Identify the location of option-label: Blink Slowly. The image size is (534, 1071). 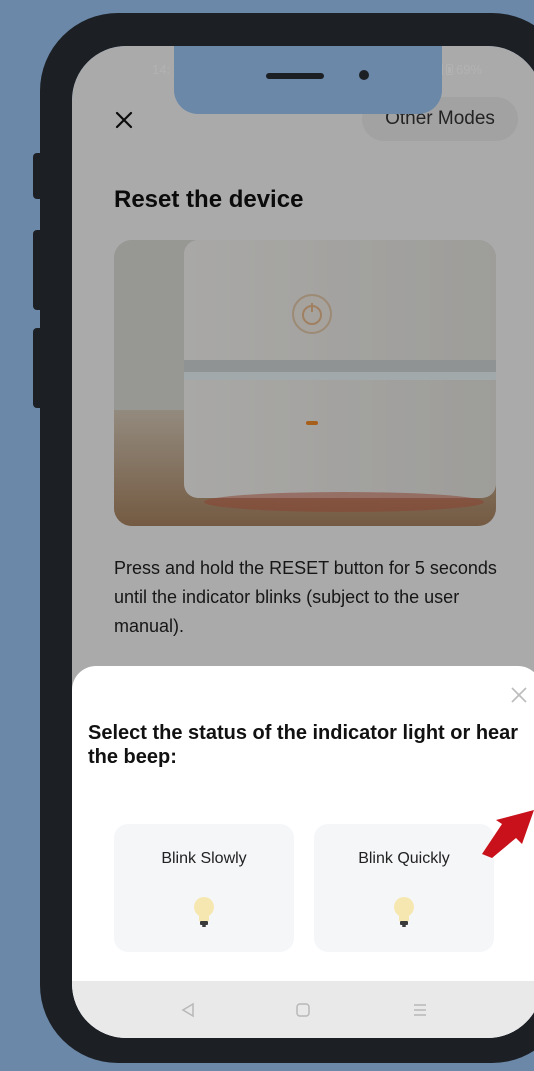
(204, 858).